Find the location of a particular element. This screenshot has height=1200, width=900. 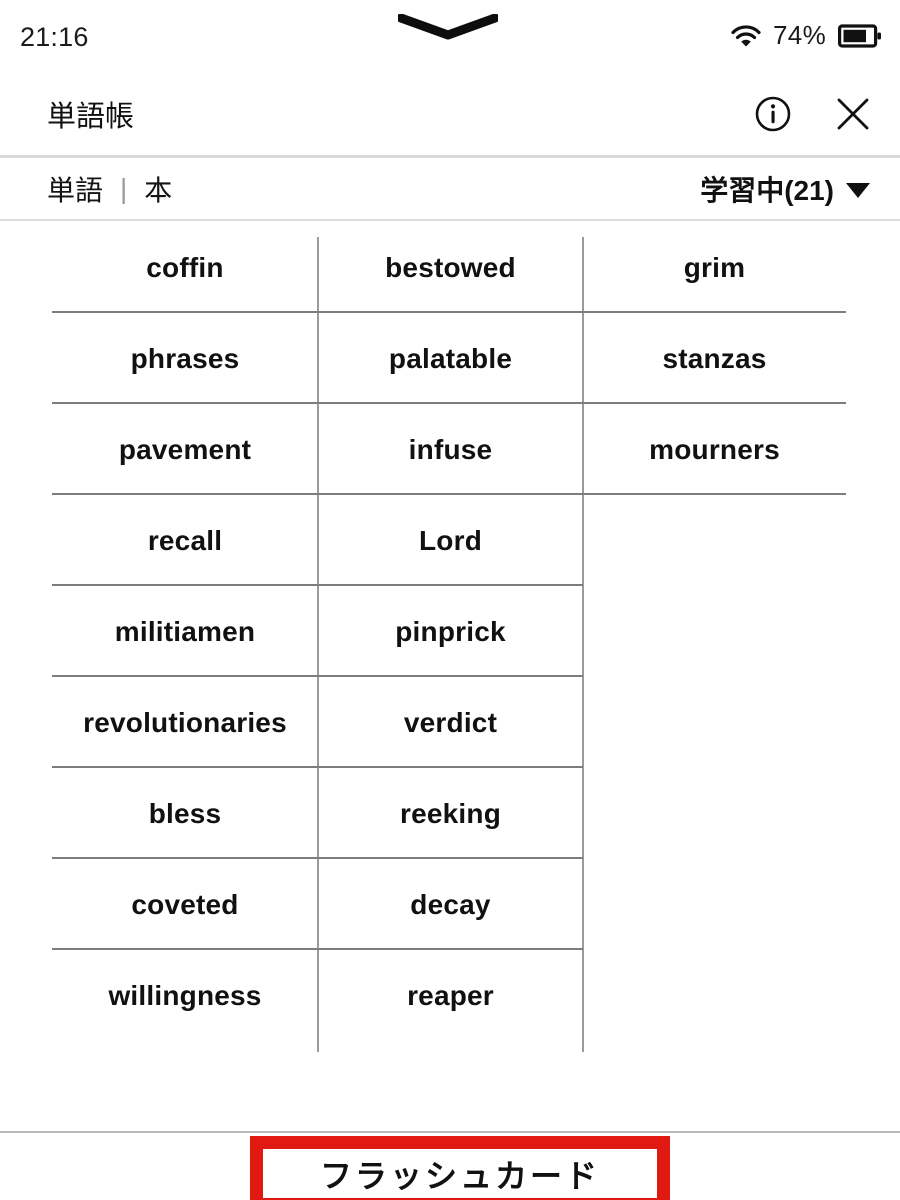

study-status-filter: 学習中(21) is located at coordinates (785, 189).